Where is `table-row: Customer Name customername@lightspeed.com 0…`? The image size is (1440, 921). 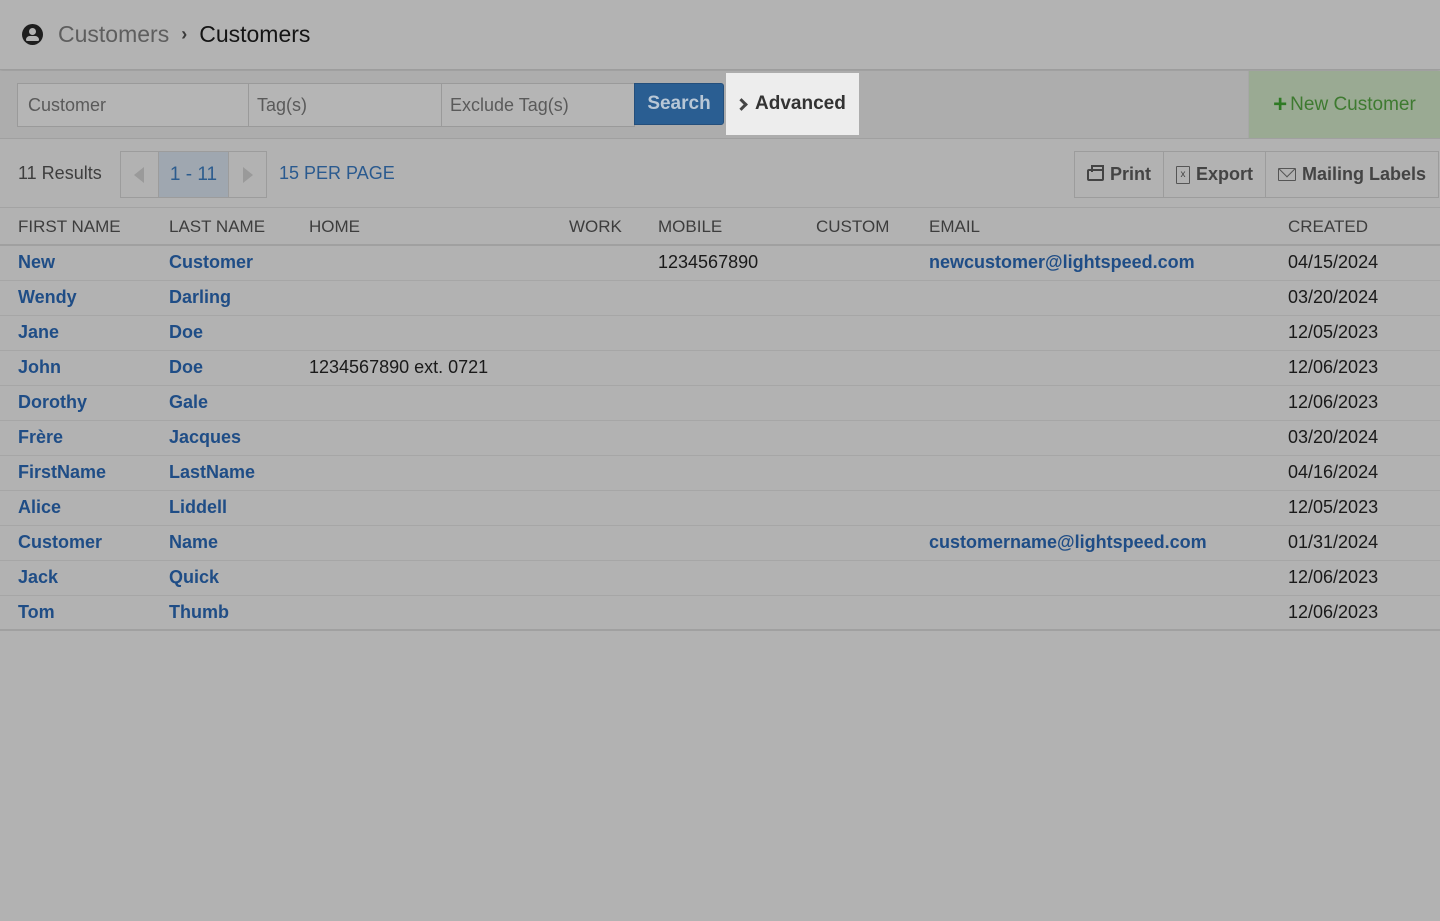
table-row: Customer Name customername@lightspeed.com 0… is located at coordinates (720, 543).